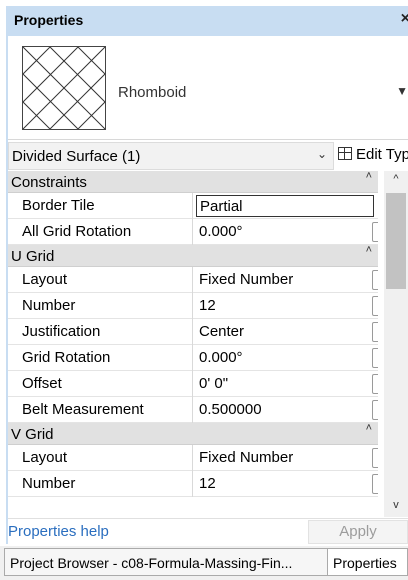  What do you see at coordinates (208, 531) in the screenshot?
I see `bottom-bar: Properties help Apply` at bounding box center [208, 531].